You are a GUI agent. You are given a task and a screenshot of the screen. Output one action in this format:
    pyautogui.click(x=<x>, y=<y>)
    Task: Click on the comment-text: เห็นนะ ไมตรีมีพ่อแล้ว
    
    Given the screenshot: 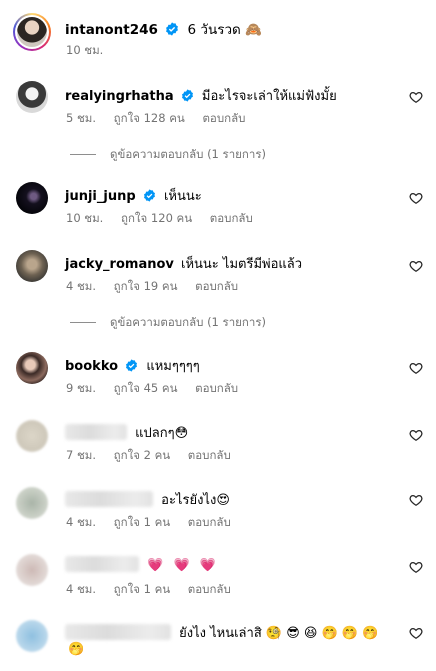 What is the action you would take?
    pyautogui.click(x=242, y=264)
    